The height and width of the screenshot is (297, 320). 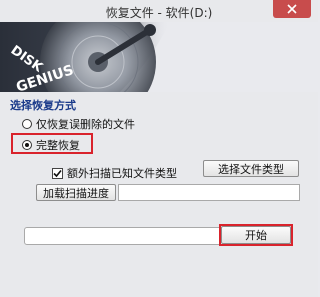 What do you see at coordinates (27, 124) in the screenshot?
I see `radio-button` at bounding box center [27, 124].